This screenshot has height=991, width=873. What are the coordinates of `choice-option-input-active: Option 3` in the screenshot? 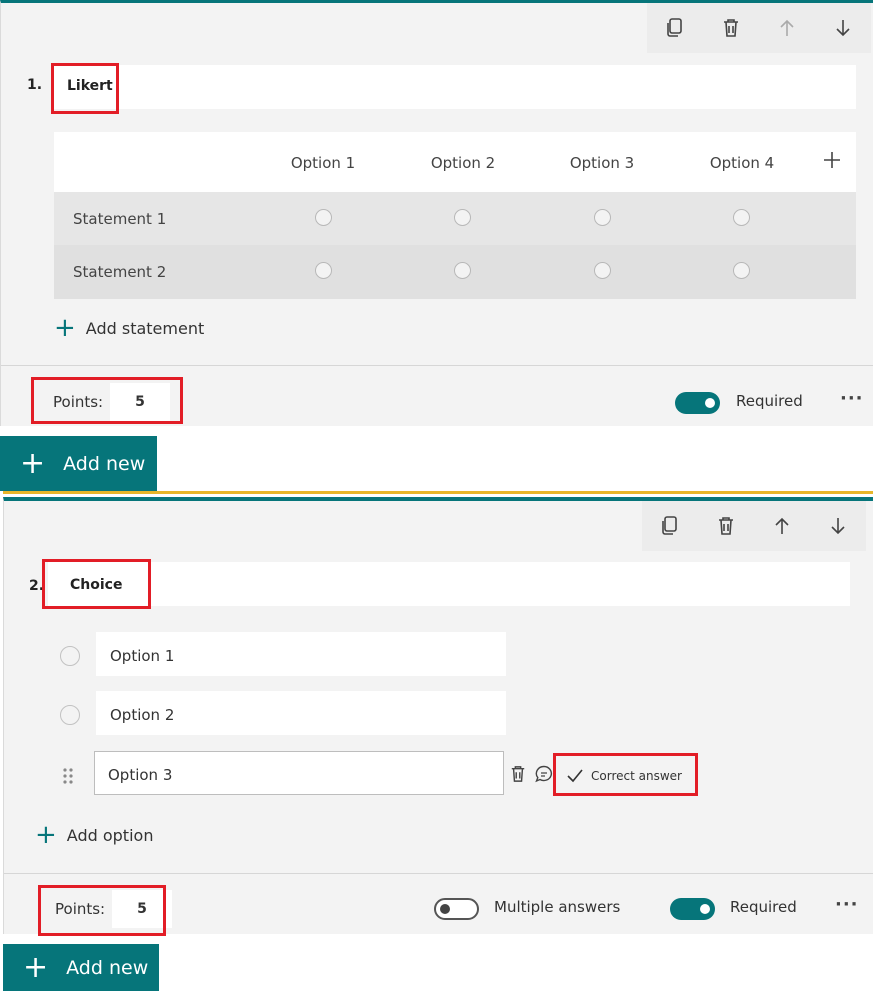 It's located at (299, 773).